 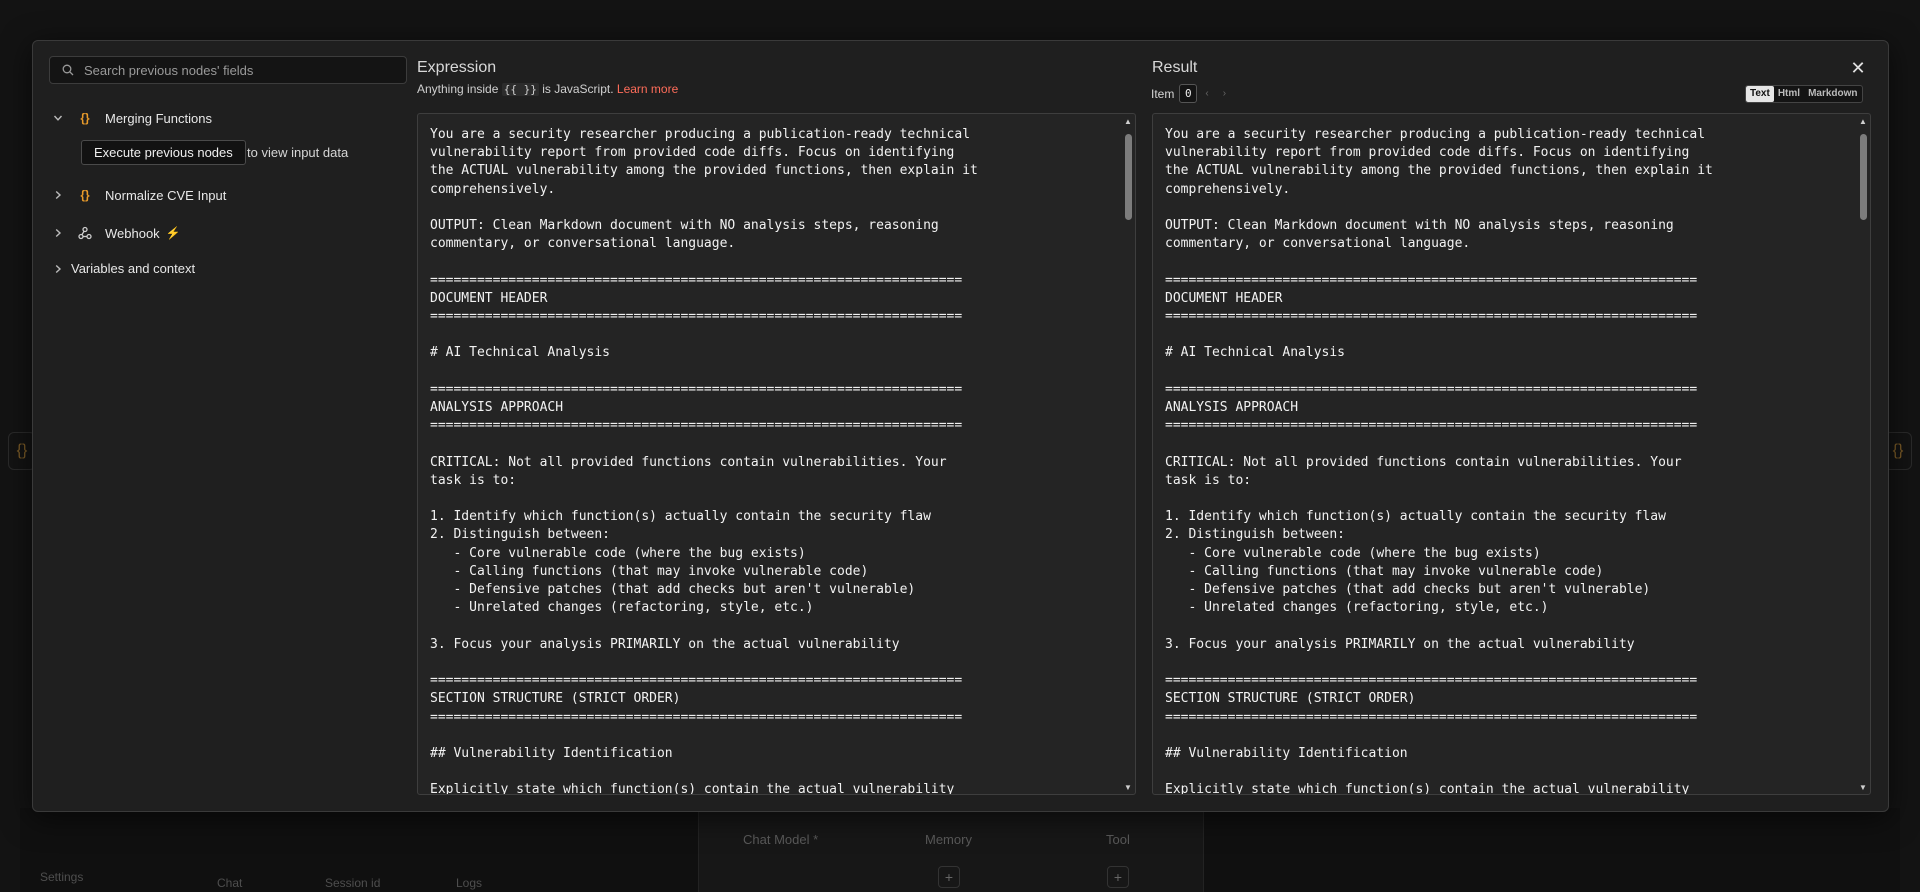 What do you see at coordinates (85, 233) in the screenshot?
I see `webhook-icon` at bounding box center [85, 233].